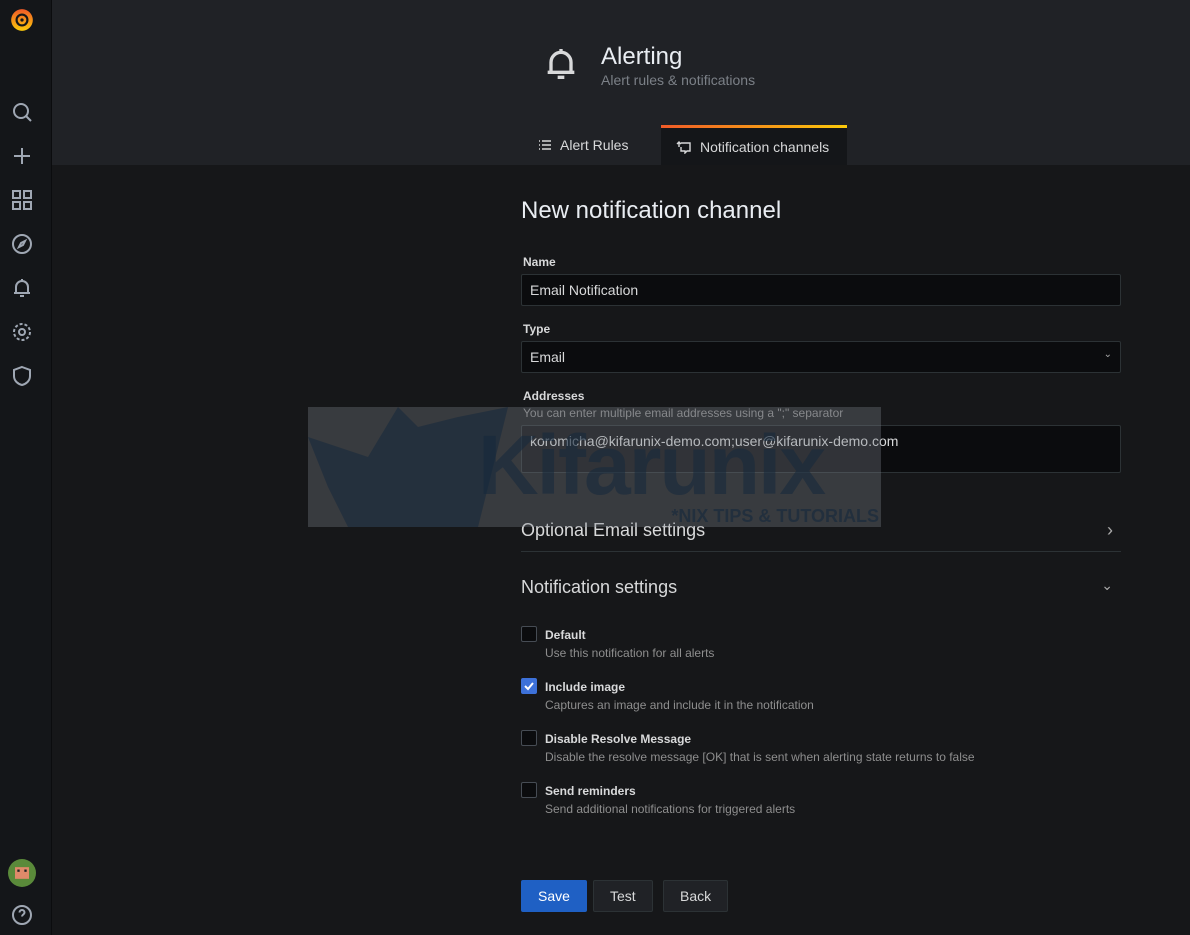 The height and width of the screenshot is (935, 1190). I want to click on type-select: Email ⌄, so click(821, 357).